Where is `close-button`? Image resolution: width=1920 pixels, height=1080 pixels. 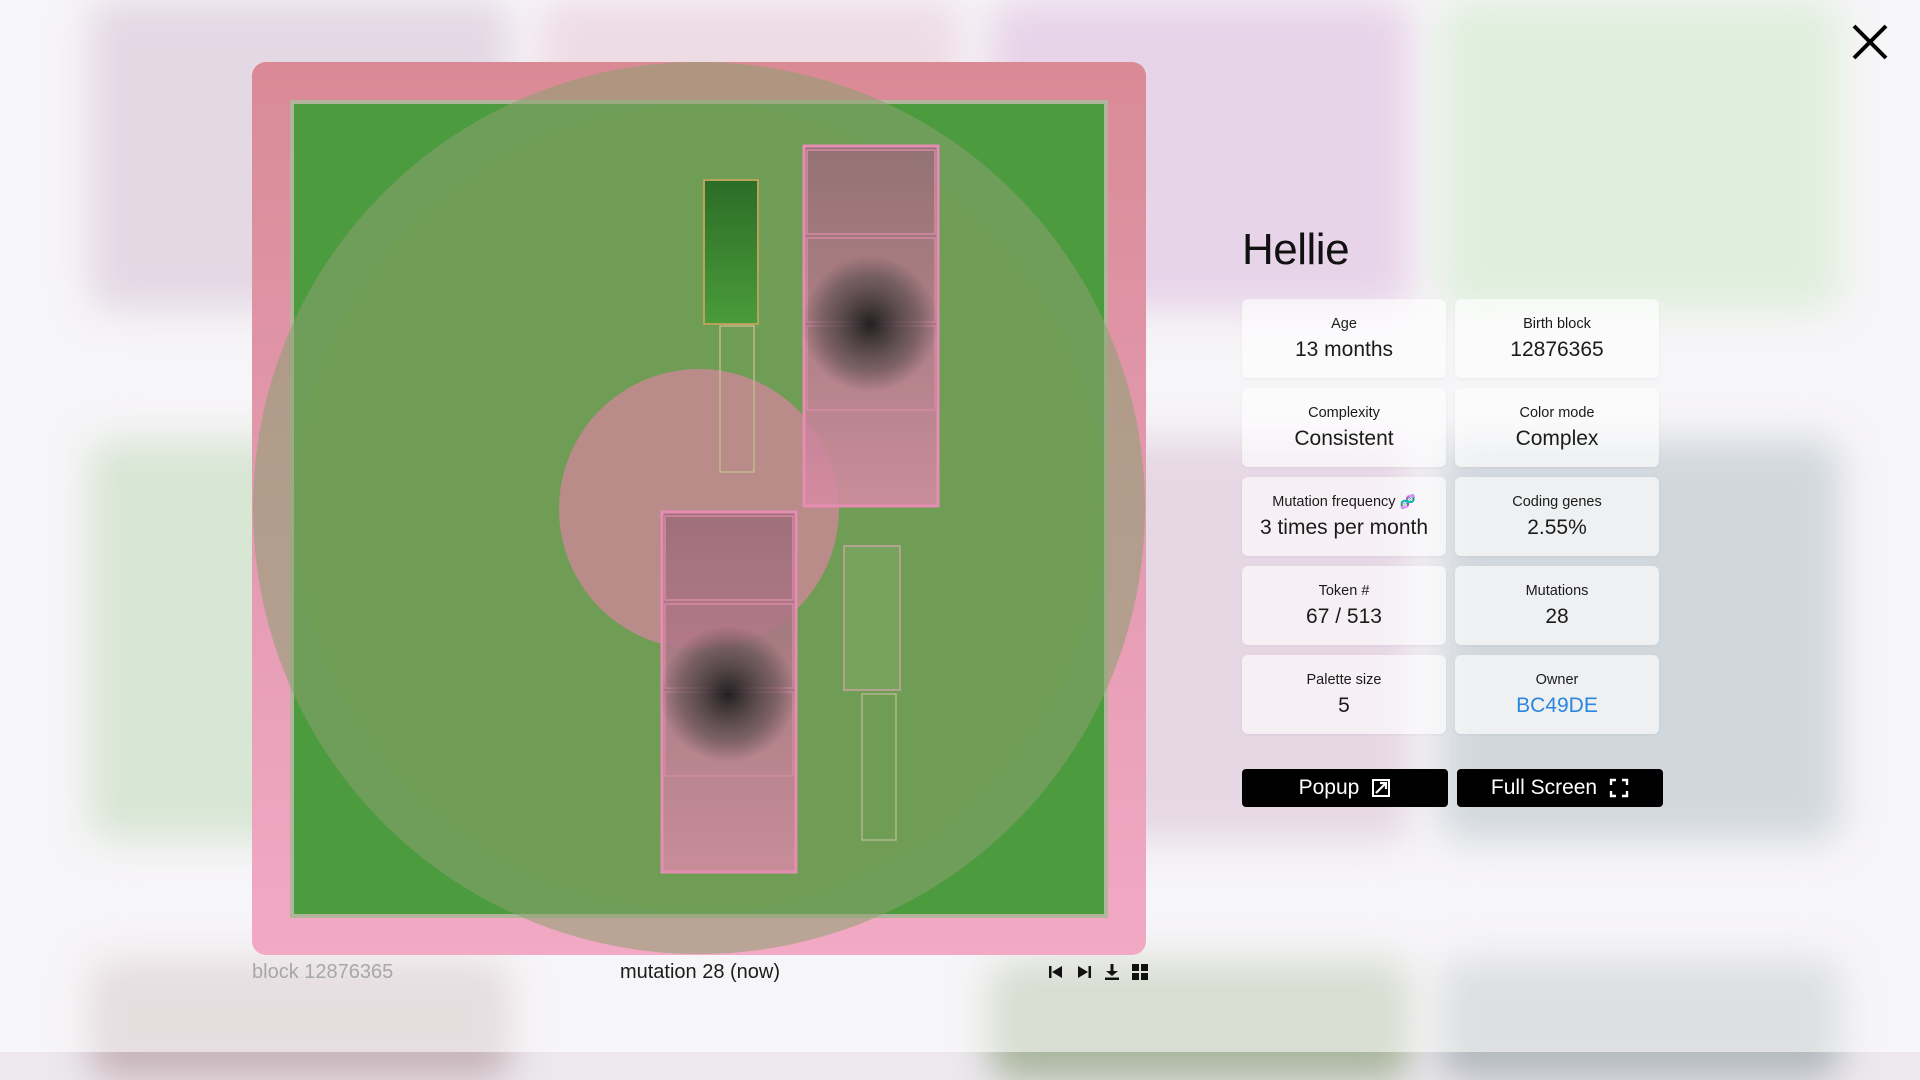
close-button is located at coordinates (1870, 42).